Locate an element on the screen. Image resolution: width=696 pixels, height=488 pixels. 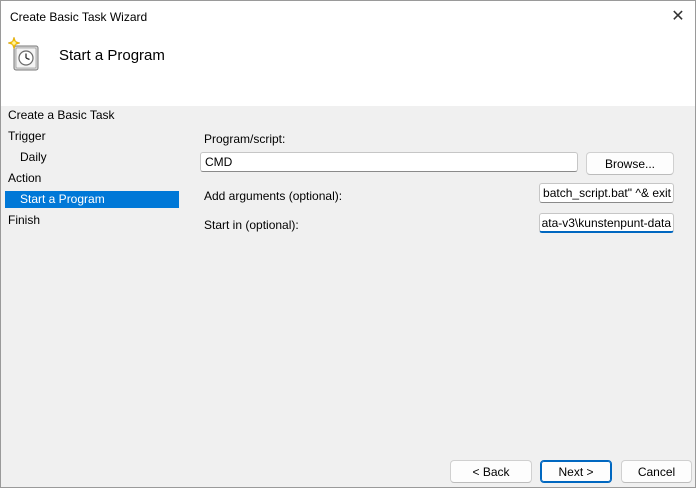
nav-step-create-basic-task: Create a Basic Task is located at coordinates (61, 115).